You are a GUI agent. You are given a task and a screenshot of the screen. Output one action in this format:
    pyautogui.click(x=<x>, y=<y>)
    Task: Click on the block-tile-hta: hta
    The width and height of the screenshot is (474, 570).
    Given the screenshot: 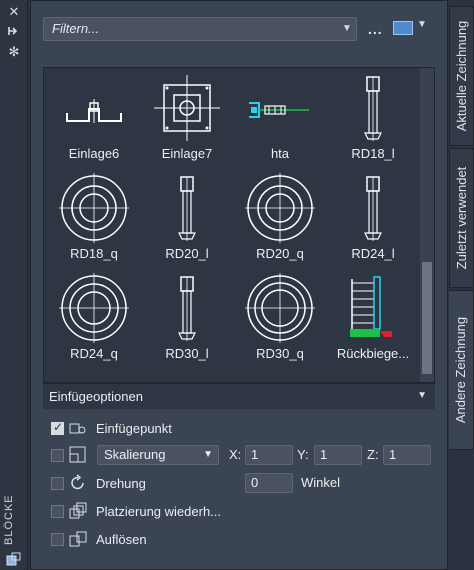 What is the action you would take?
    pyautogui.click(x=280, y=118)
    